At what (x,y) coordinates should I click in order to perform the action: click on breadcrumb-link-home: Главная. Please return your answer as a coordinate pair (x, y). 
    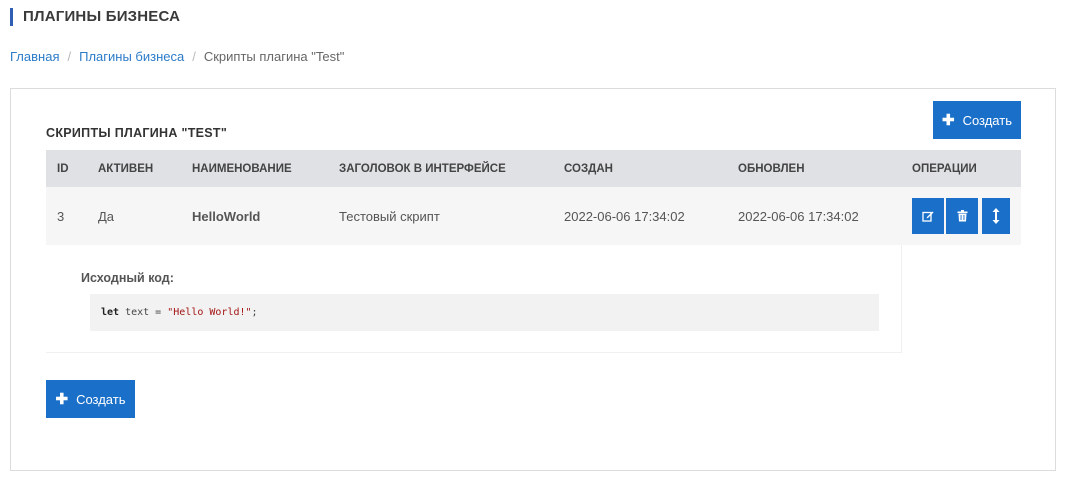
    Looking at the image, I should click on (34, 57).